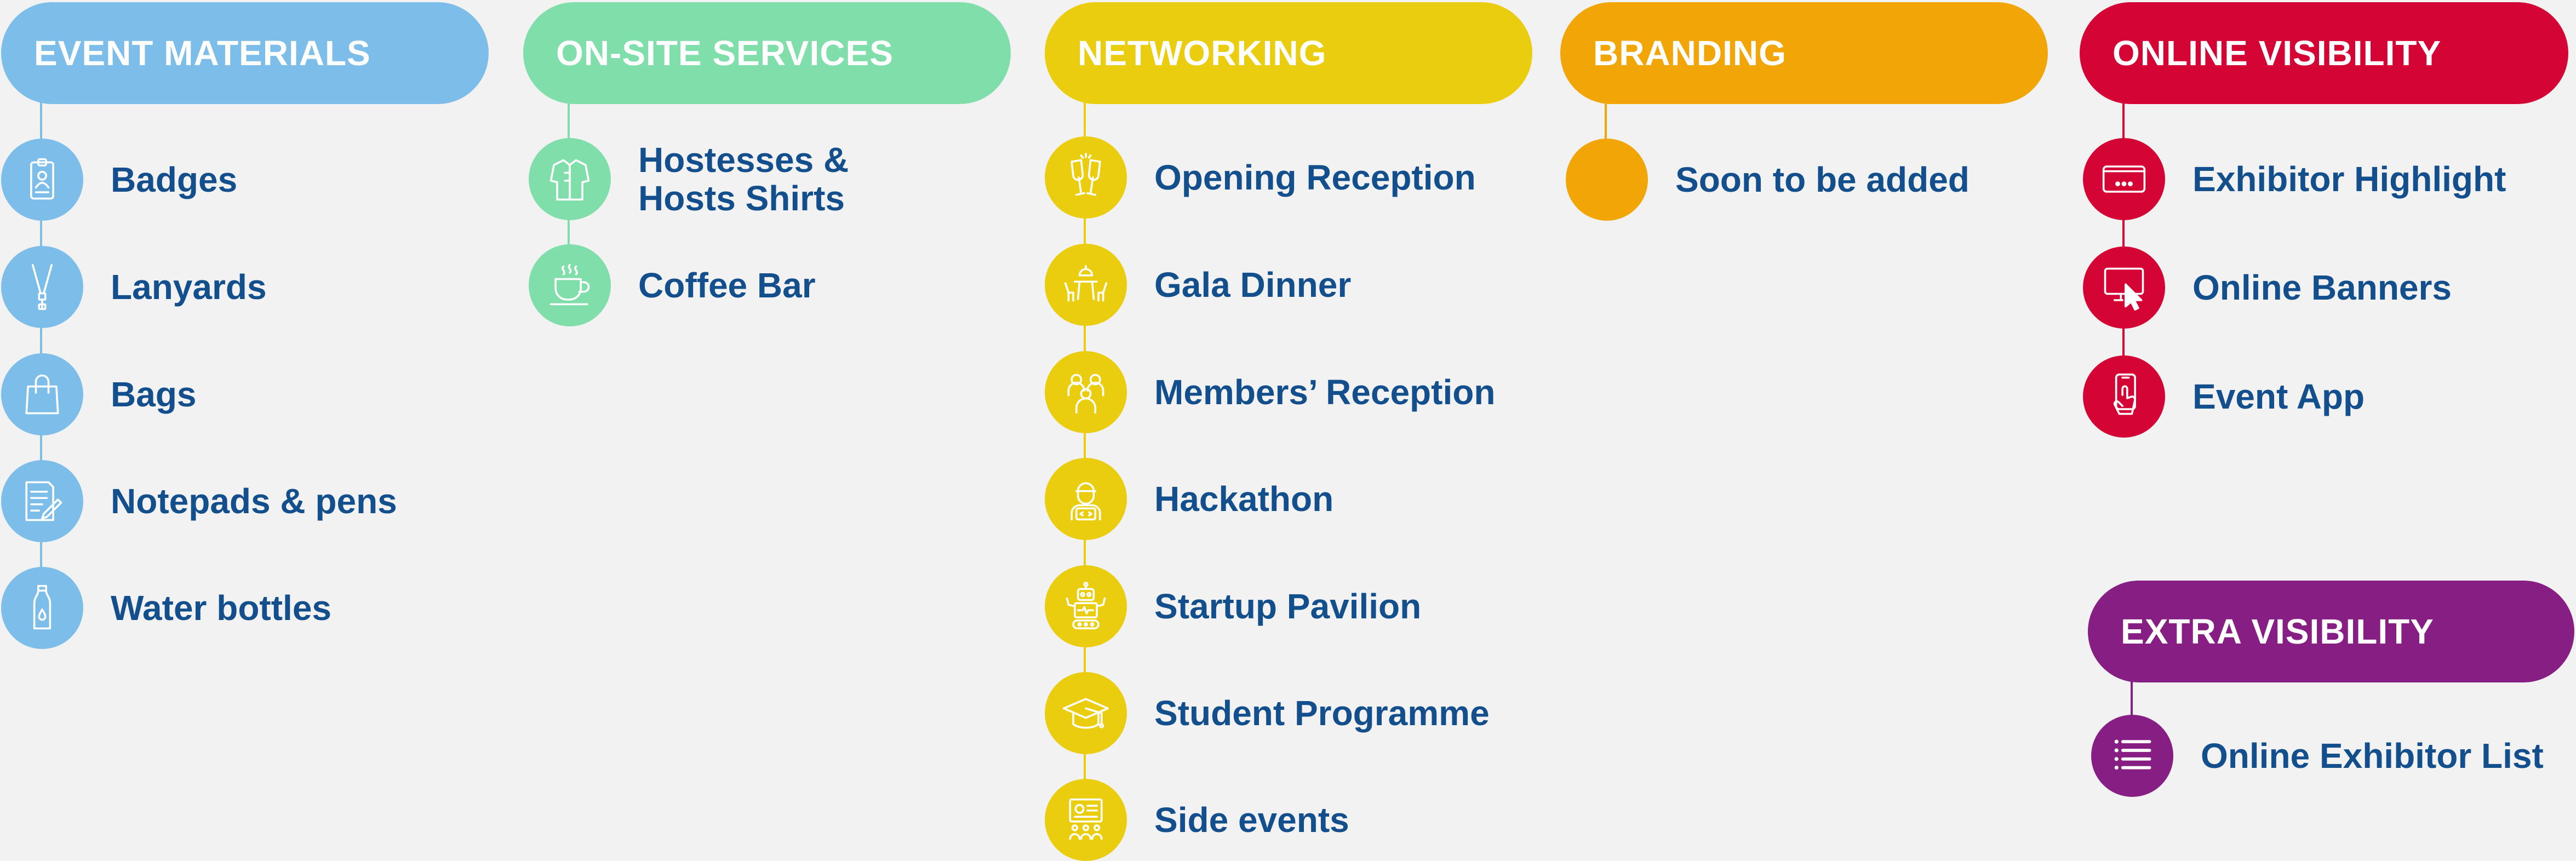 This screenshot has width=2576, height=861. What do you see at coordinates (1606, 123) in the screenshot?
I see `connector-line` at bounding box center [1606, 123].